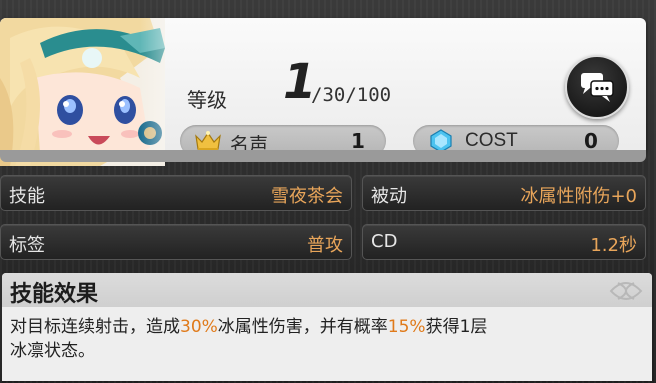  I want to click on level-label: 等级, so click(207, 100).